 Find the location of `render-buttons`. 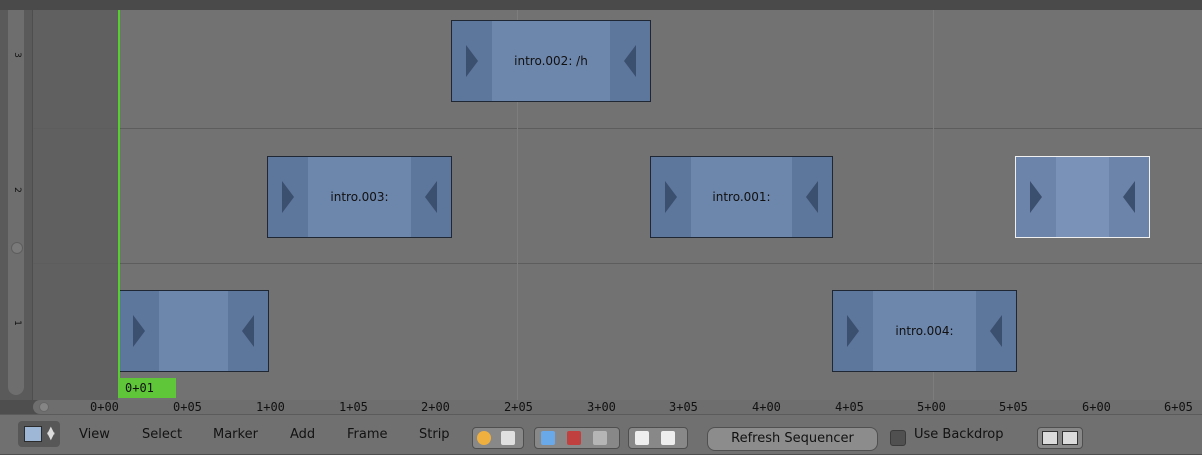

render-buttons is located at coordinates (1060, 438).